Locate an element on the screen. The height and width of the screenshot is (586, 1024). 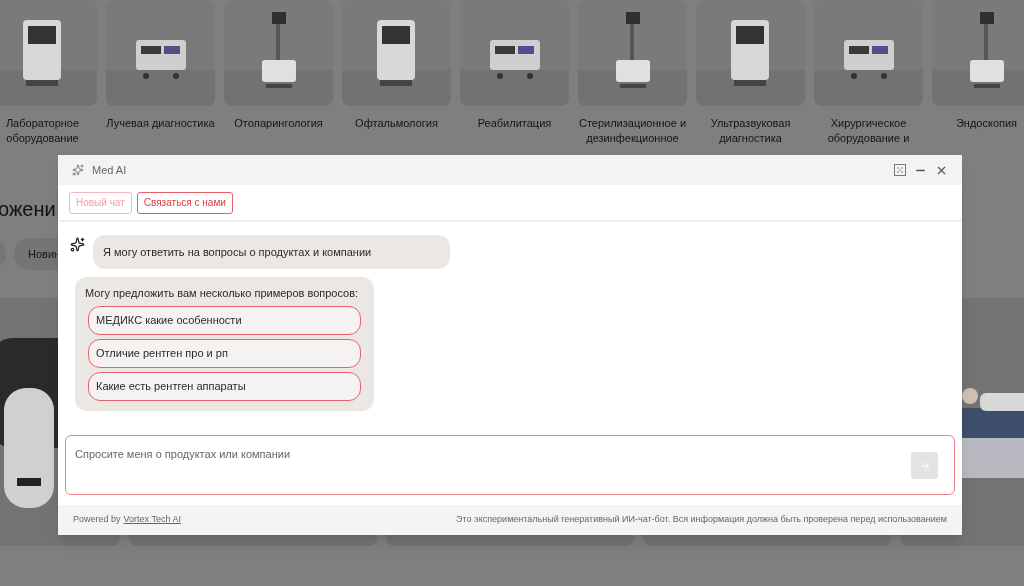
message-input: Спросите меня о продуктах или компании is located at coordinates (510, 465).